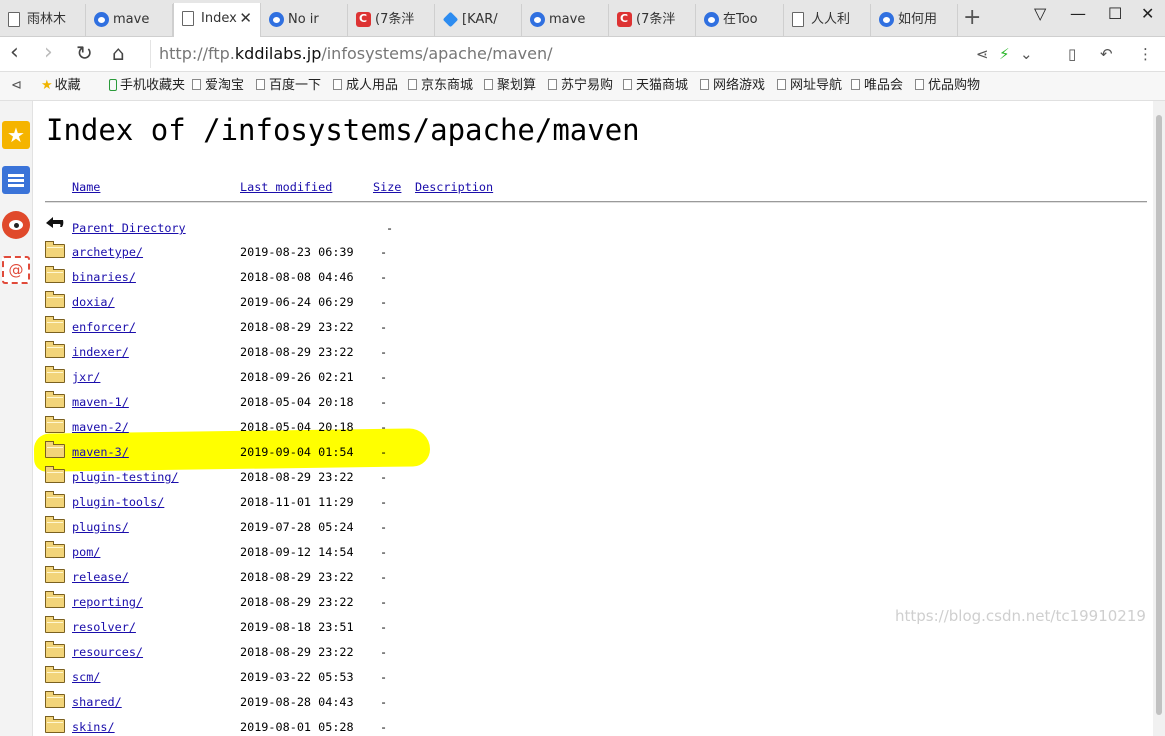  I want to click on back-button: ‹, so click(14, 53).